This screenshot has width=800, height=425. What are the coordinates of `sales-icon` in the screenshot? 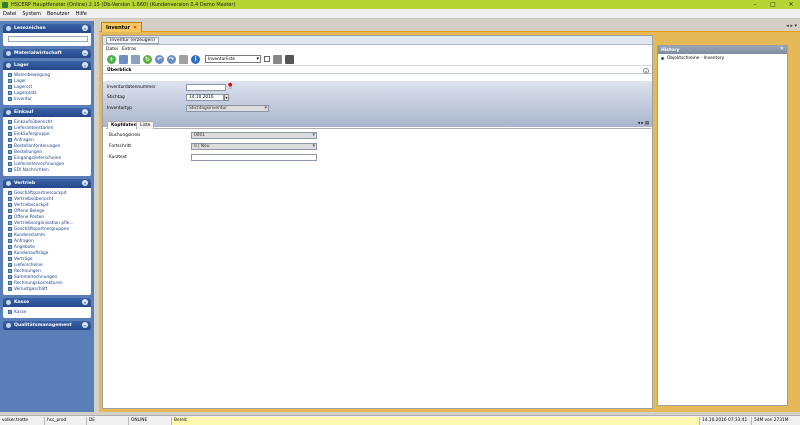 It's located at (8, 183).